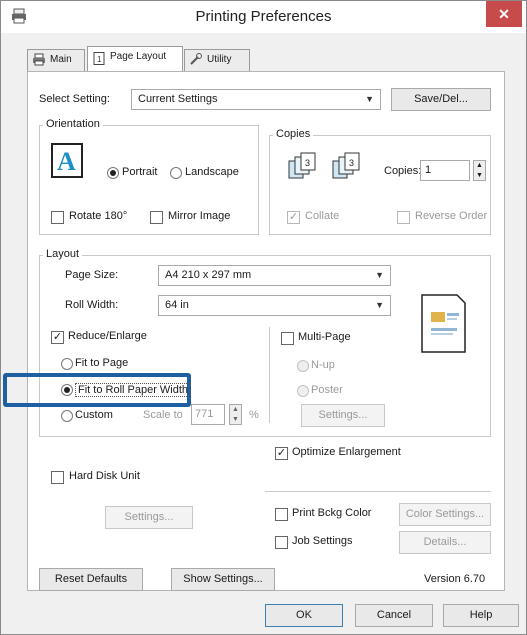 The height and width of the screenshot is (635, 527). What do you see at coordinates (324, 337) in the screenshot?
I see `multi-page-label: Multi-Page` at bounding box center [324, 337].